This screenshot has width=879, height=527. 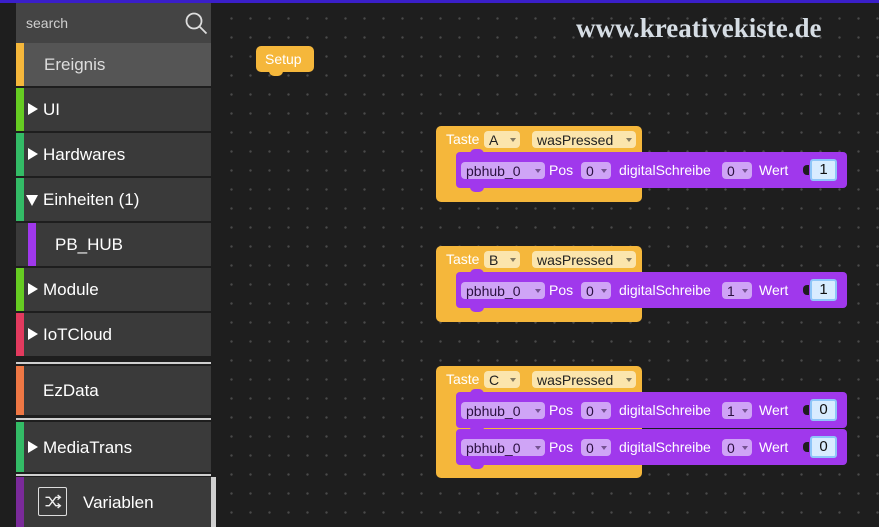 I want to click on category-hardwares: Hardwares, so click(x=113, y=154).